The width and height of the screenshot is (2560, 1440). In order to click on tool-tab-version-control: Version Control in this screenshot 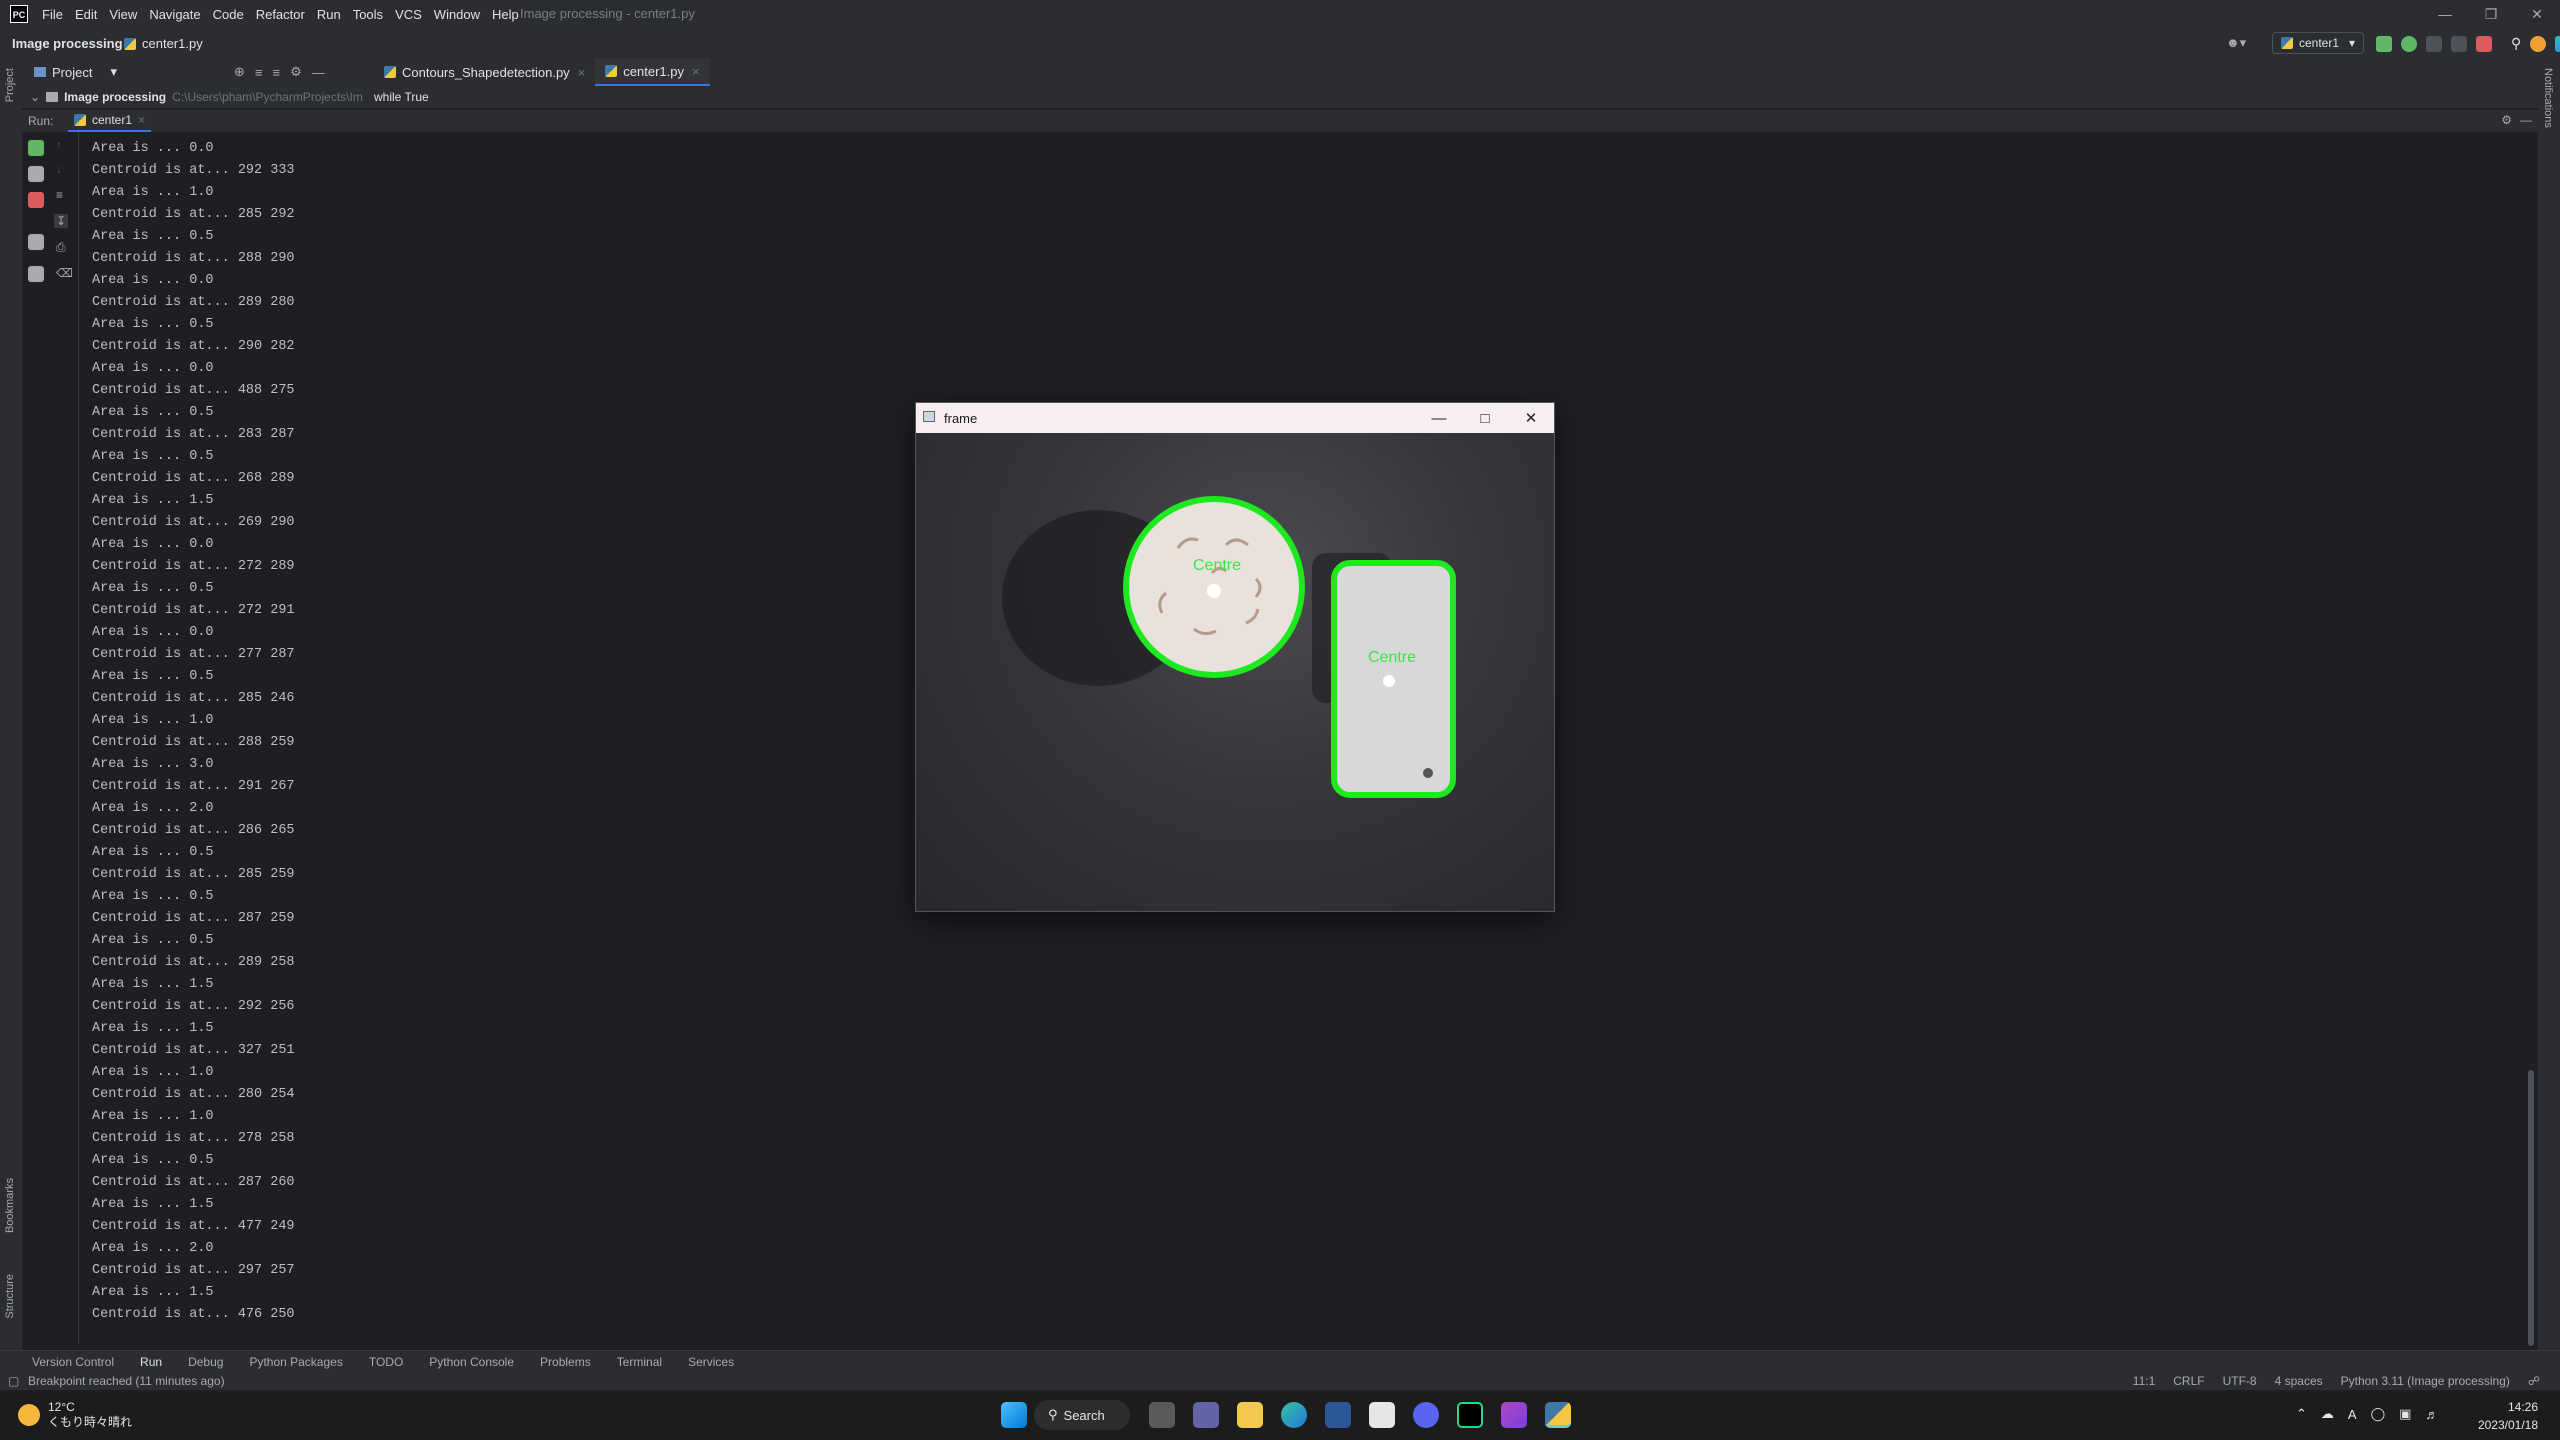, I will do `click(73, 1362)`.